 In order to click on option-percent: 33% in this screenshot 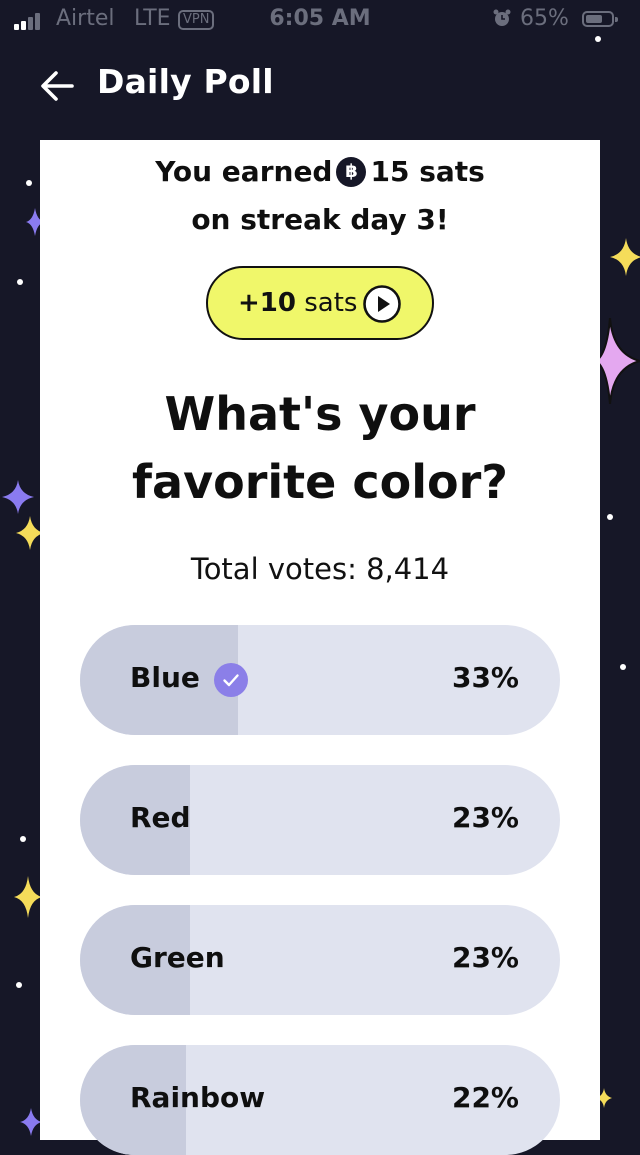, I will do `click(485, 677)`.